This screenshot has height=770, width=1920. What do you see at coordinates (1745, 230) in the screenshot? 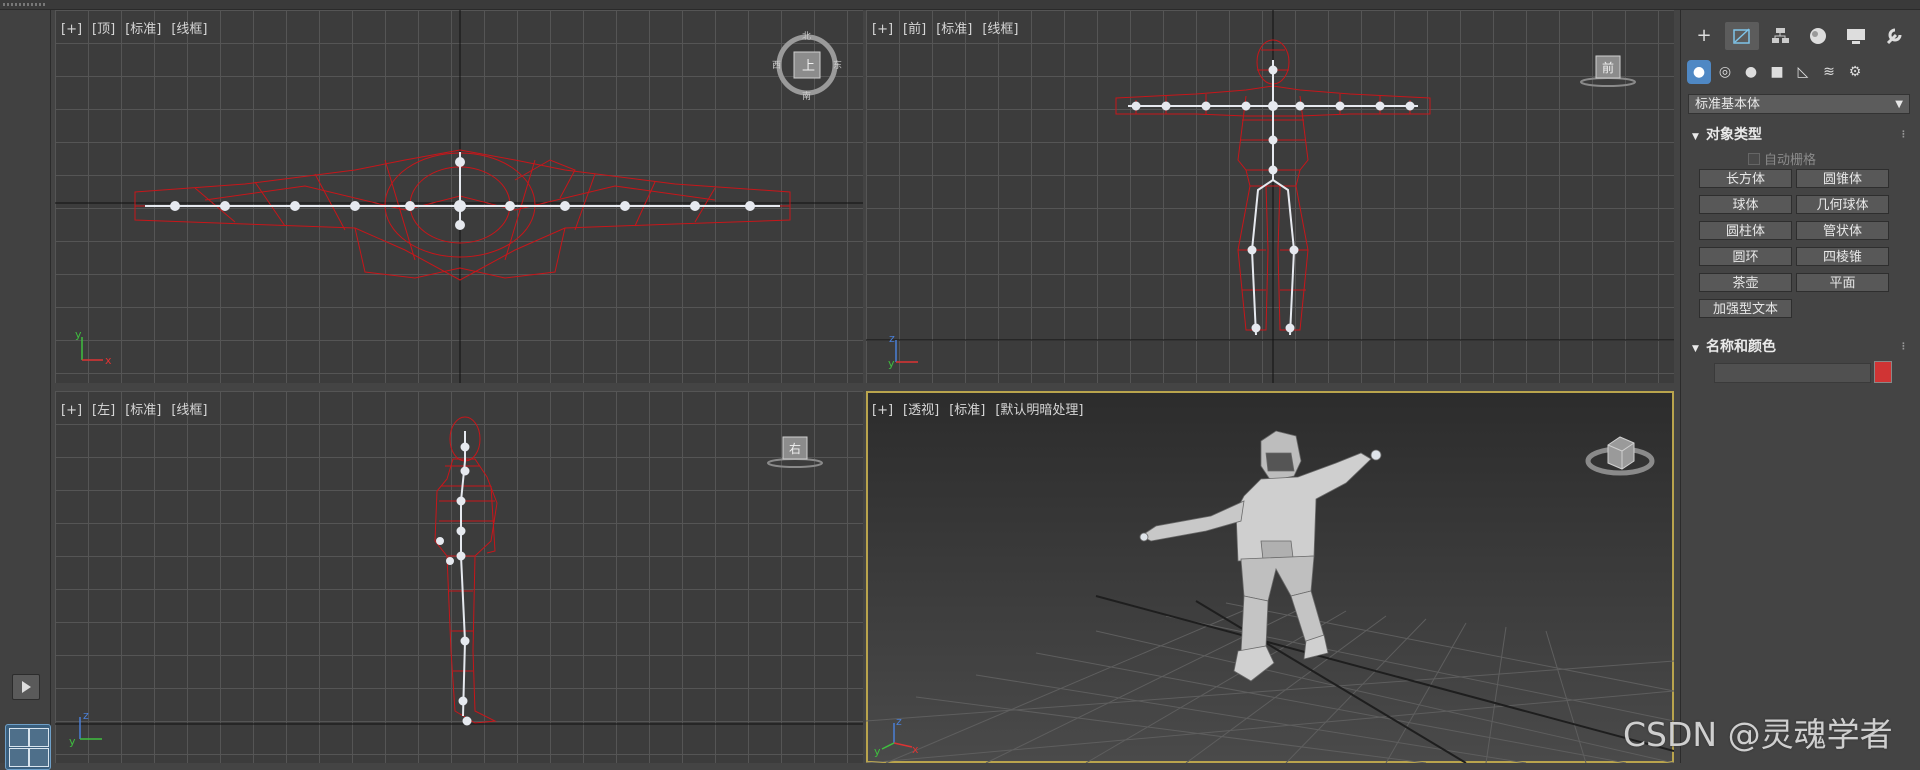
I see `cylinder-button: 圆柱体` at bounding box center [1745, 230].